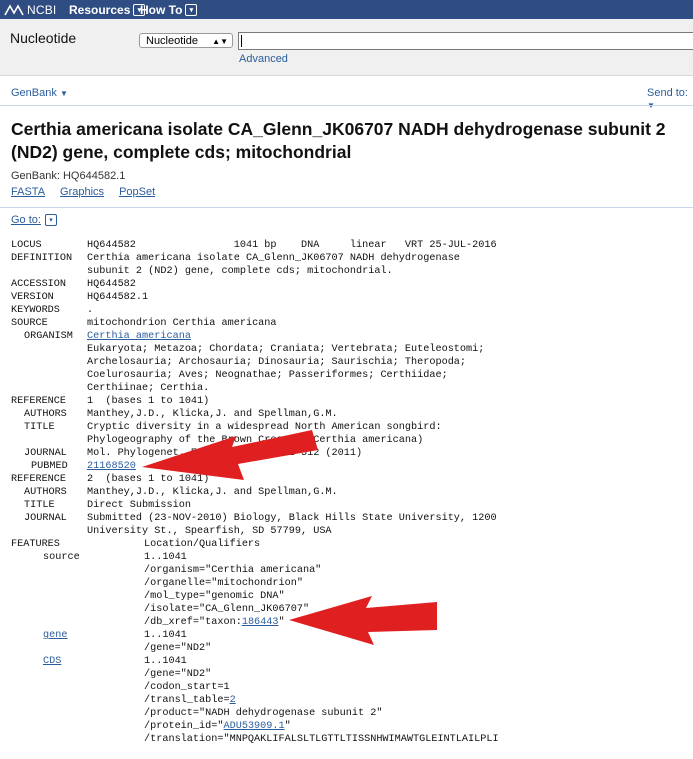 The height and width of the screenshot is (759, 693). I want to click on reference2-journal: University St., Spearfish, SD 57799, USA, so click(209, 531).